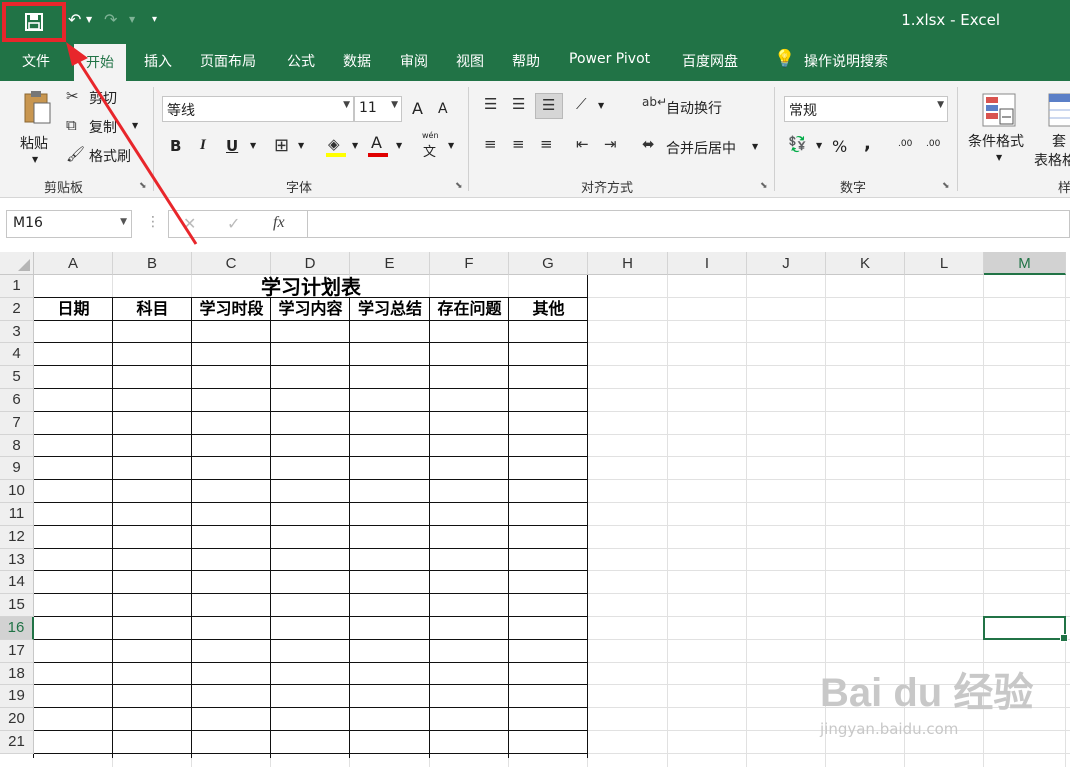 The width and height of the screenshot is (1070, 767). I want to click on tab-baidu-netdisk: 百度网盘, so click(710, 61).